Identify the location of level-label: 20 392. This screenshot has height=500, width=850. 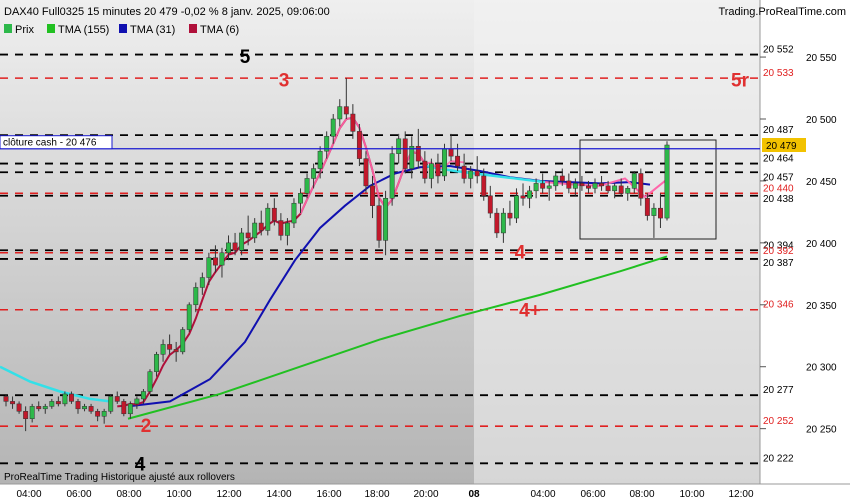
(778, 251).